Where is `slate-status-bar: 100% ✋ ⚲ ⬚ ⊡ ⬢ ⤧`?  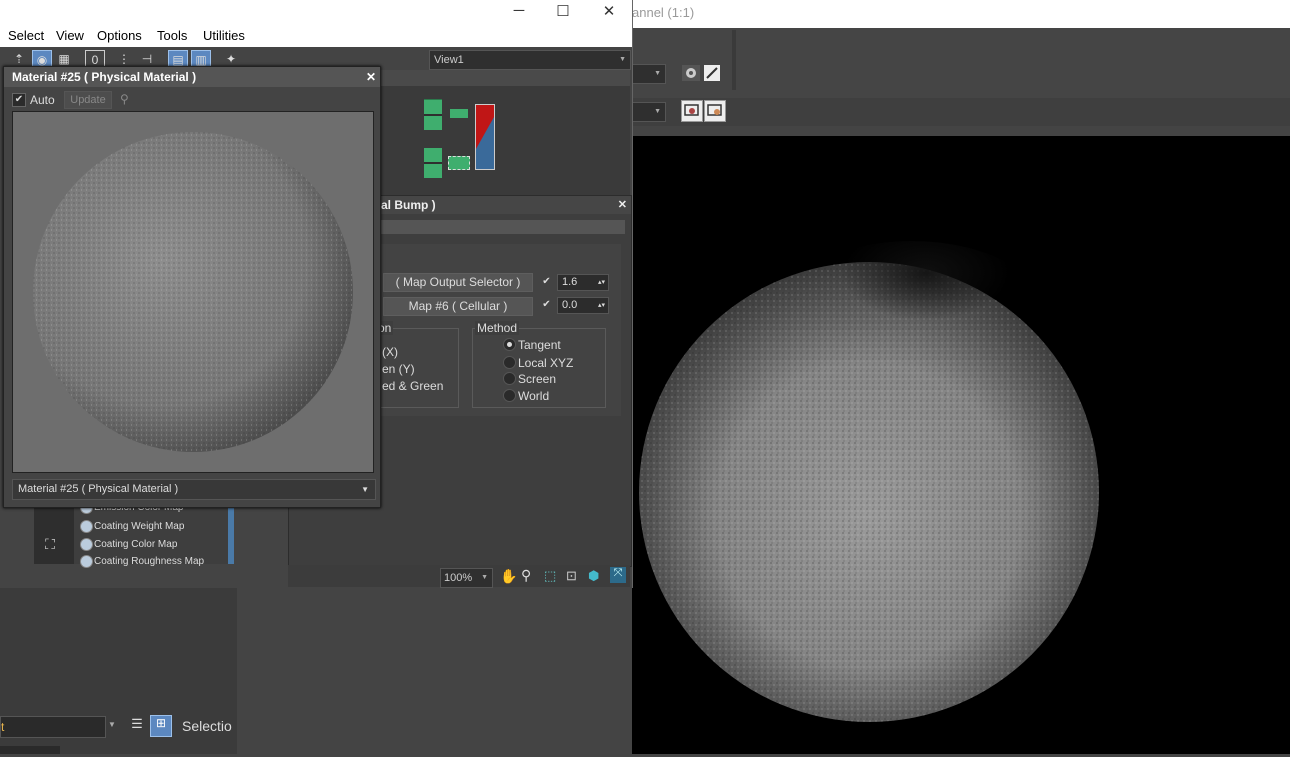
slate-status-bar: 100% ✋ ⚲ ⬚ ⊡ ⬢ ⤧ is located at coordinates (459, 576).